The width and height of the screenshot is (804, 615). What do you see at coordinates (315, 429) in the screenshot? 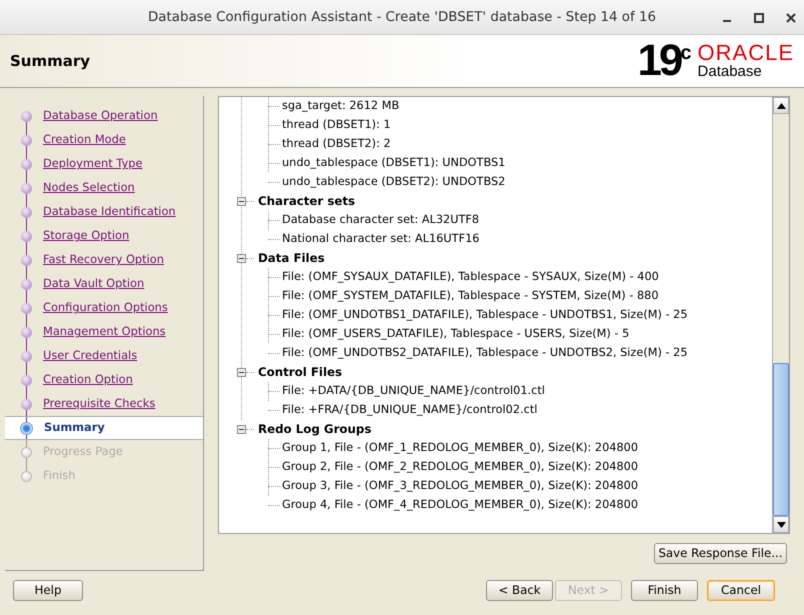
I see `group-label: Redo Log Groups` at bounding box center [315, 429].